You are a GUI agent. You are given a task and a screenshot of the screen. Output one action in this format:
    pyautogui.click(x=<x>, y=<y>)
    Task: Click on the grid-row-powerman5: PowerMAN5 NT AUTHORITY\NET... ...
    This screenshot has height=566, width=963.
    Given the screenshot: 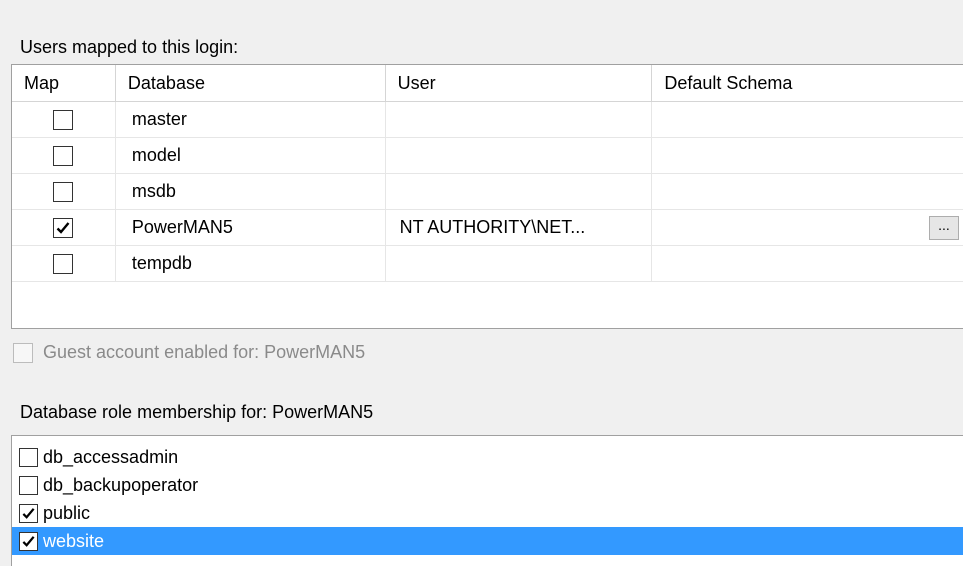 What is the action you would take?
    pyautogui.click(x=487, y=228)
    